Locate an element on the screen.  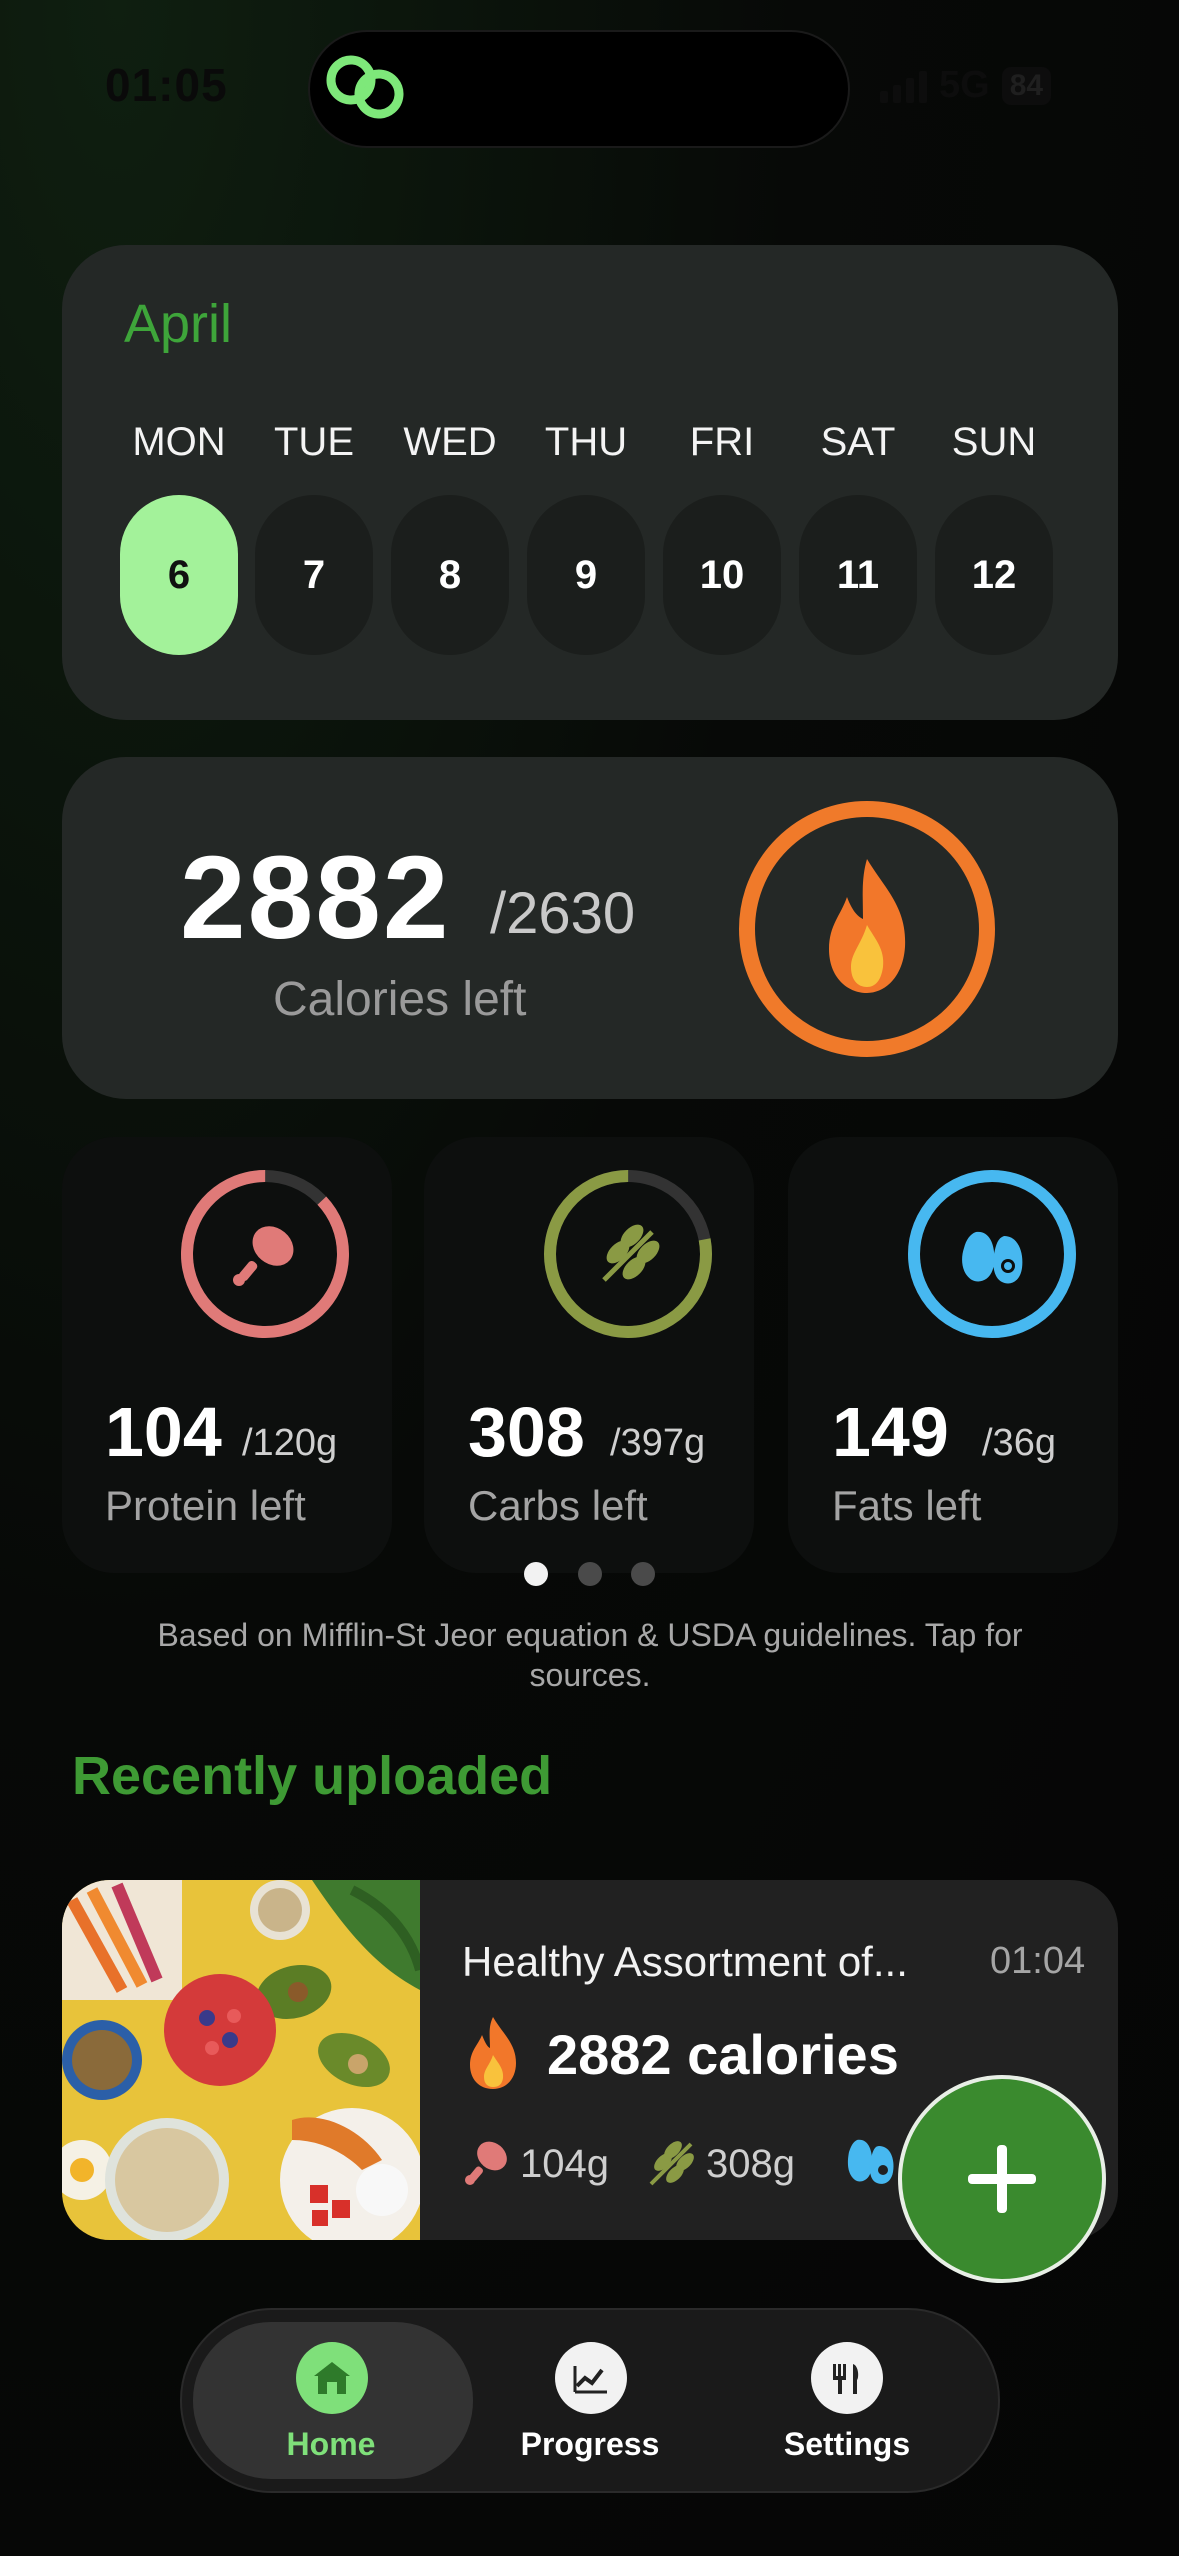
carbs-goal: /397g is located at coordinates (658, 1443).